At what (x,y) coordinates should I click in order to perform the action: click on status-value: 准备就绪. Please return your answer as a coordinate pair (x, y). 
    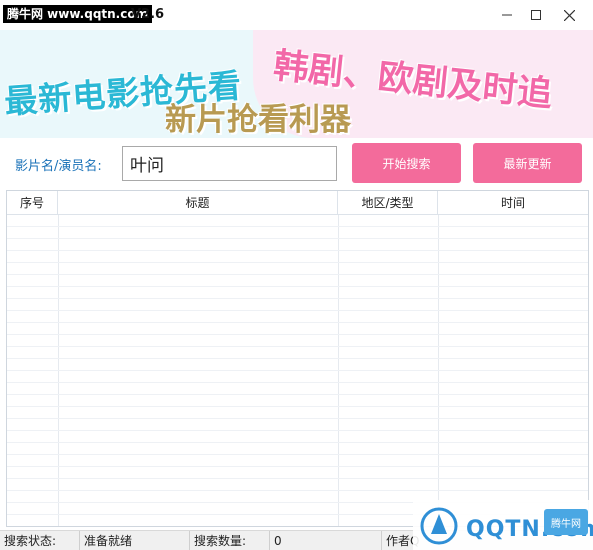
    Looking at the image, I should click on (135, 540).